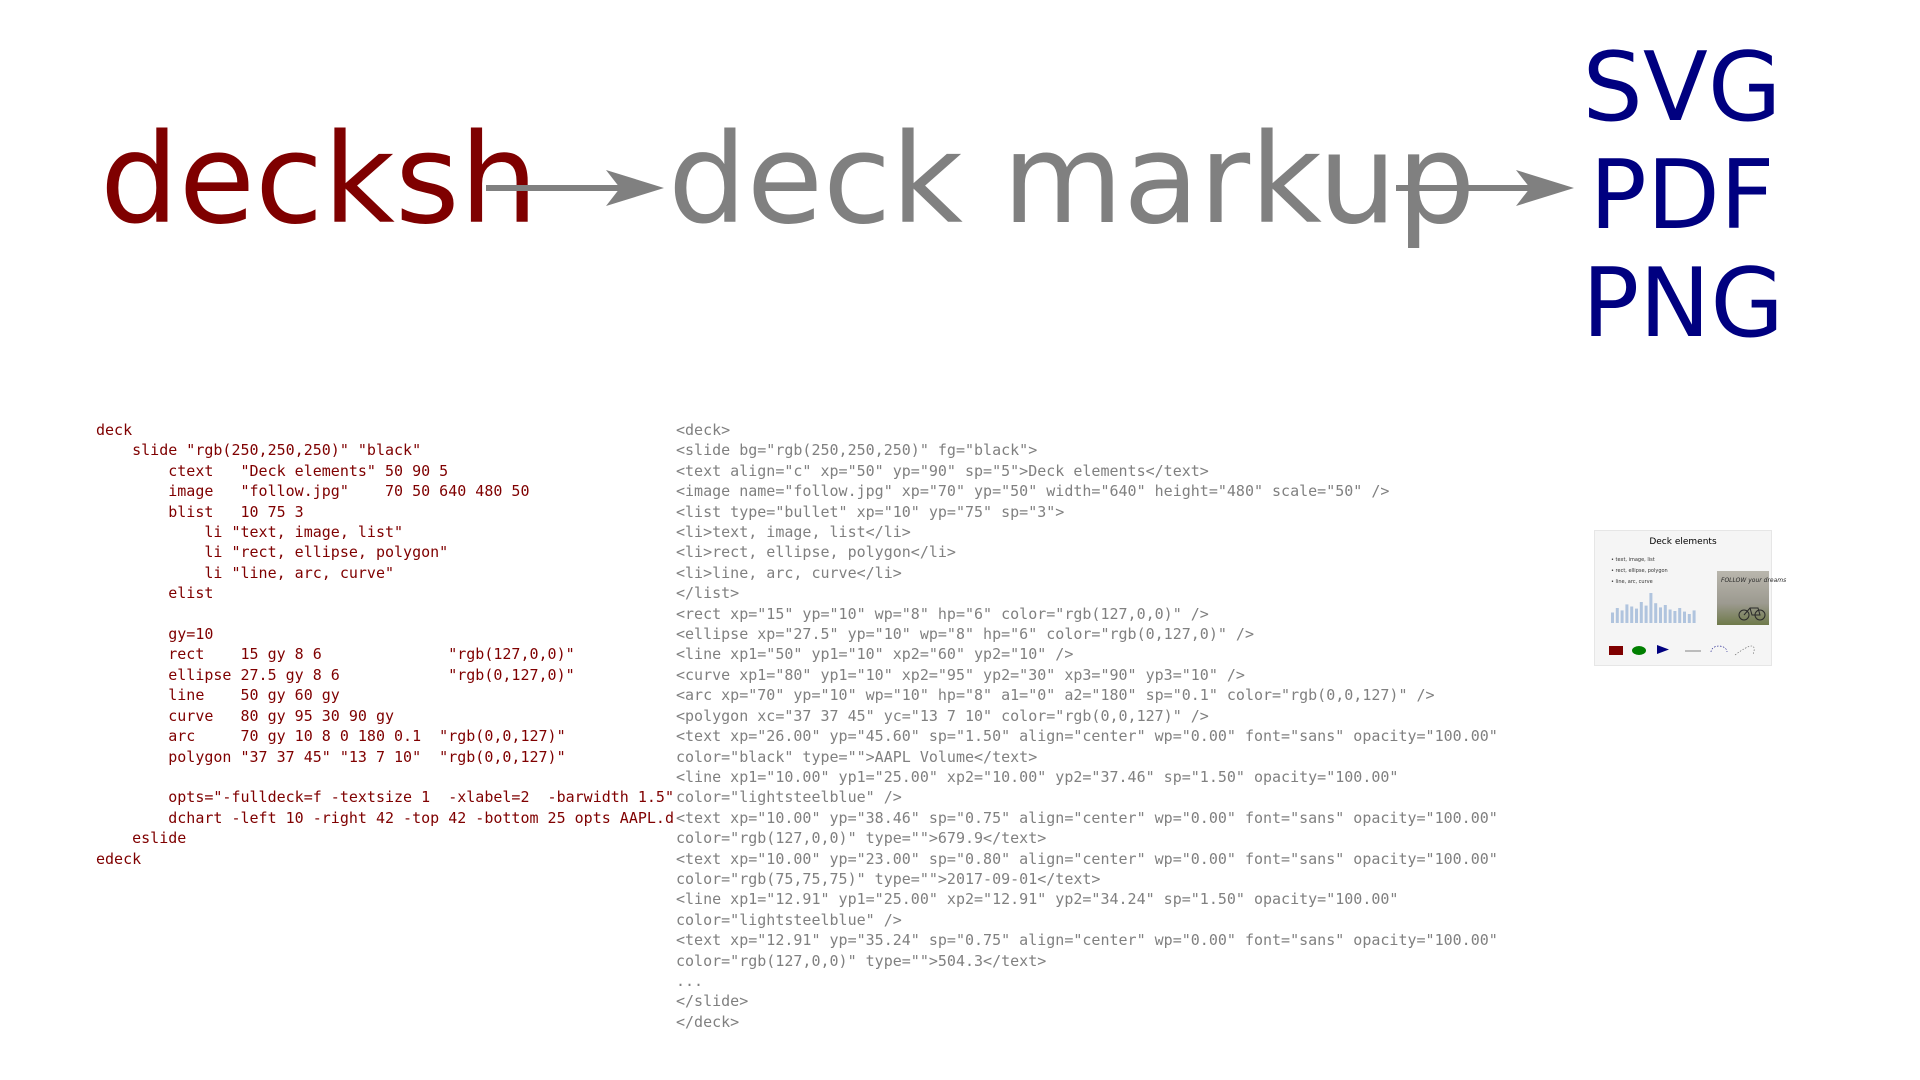 This screenshot has width=1920, height=1080. I want to click on decksh-code-line: blist 10 75 3, so click(236, 511).